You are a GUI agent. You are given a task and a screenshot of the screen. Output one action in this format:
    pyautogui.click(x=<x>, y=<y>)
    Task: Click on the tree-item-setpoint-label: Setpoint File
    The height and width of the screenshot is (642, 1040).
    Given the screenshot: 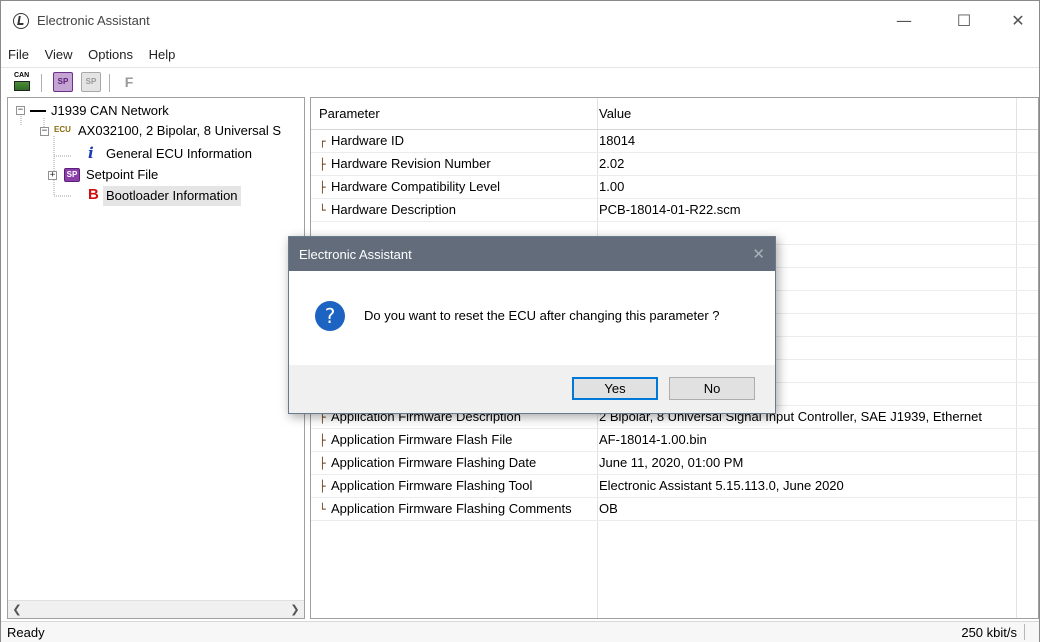 What is the action you would take?
    pyautogui.click(x=122, y=174)
    